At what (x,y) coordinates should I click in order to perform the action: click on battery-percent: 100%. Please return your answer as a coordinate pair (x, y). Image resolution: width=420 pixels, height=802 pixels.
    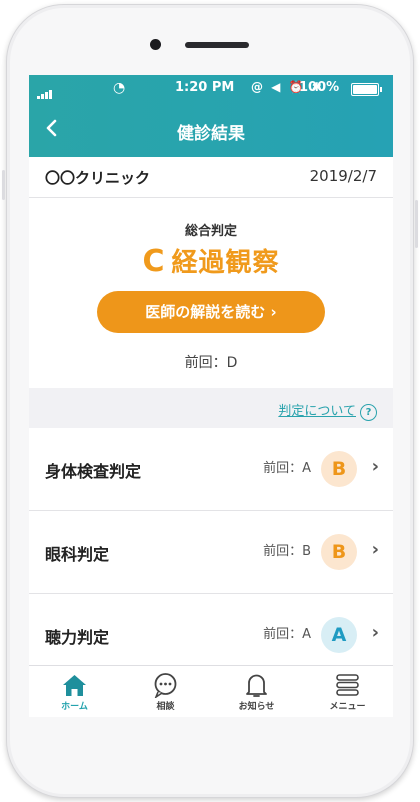
    Looking at the image, I should click on (319, 87).